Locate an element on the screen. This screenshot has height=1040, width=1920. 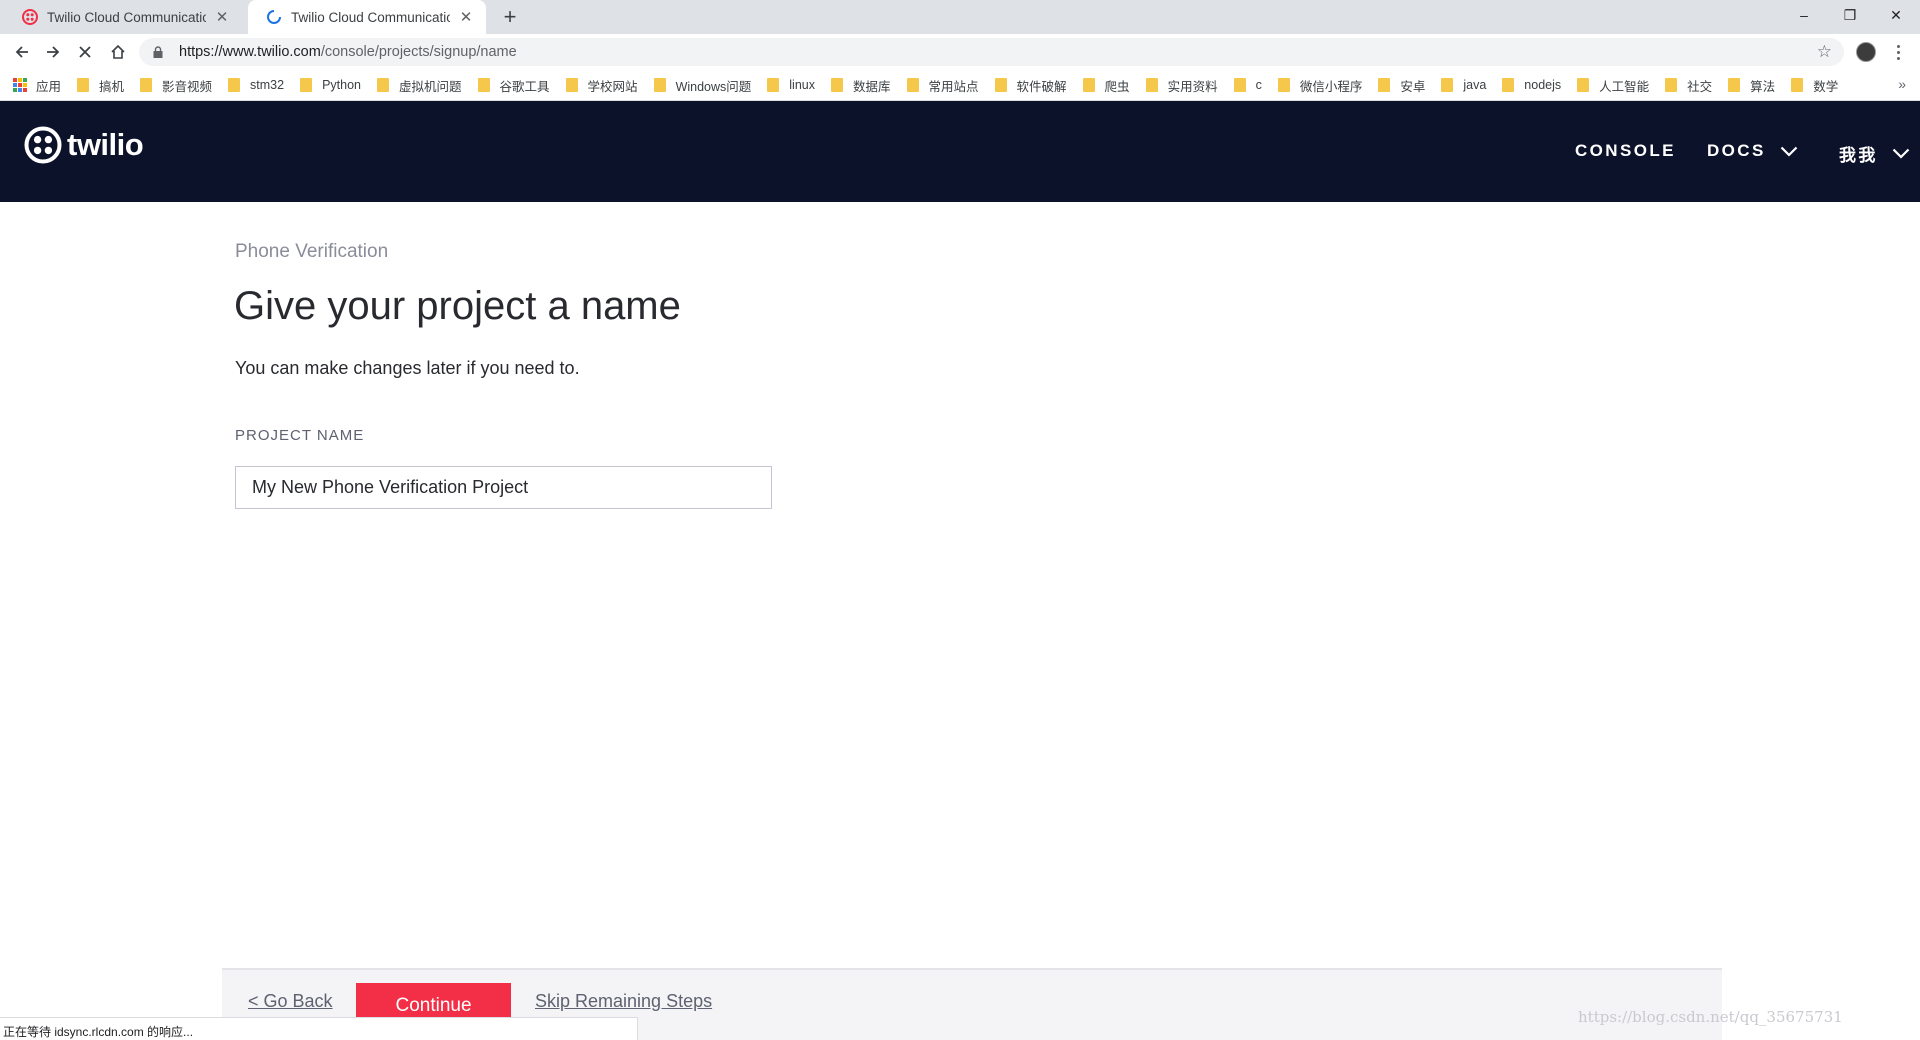
bookmark-folder: 学校网站 is located at coordinates (601, 85).